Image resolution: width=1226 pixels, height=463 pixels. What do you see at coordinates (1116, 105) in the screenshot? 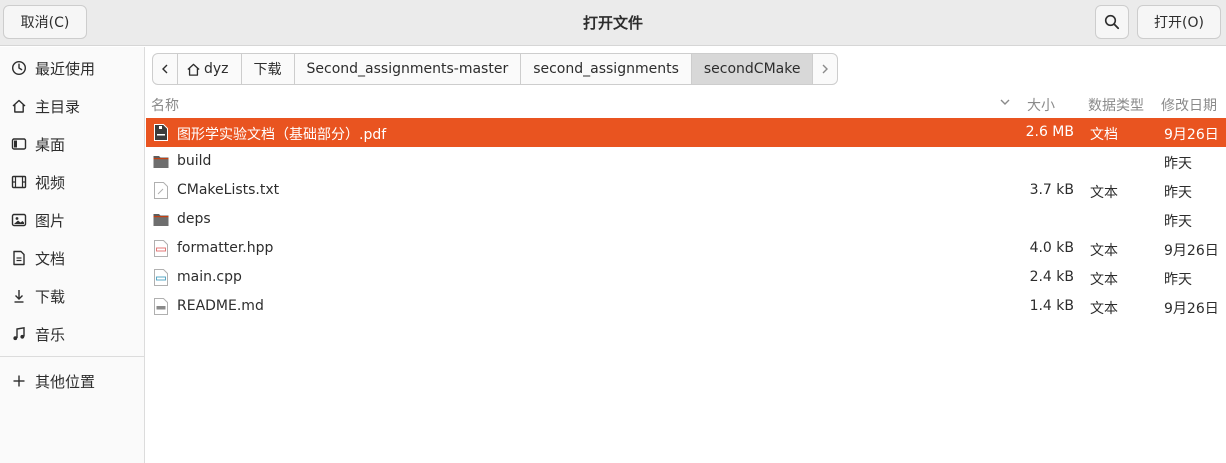
I see `column-header-type: 数据类型` at bounding box center [1116, 105].